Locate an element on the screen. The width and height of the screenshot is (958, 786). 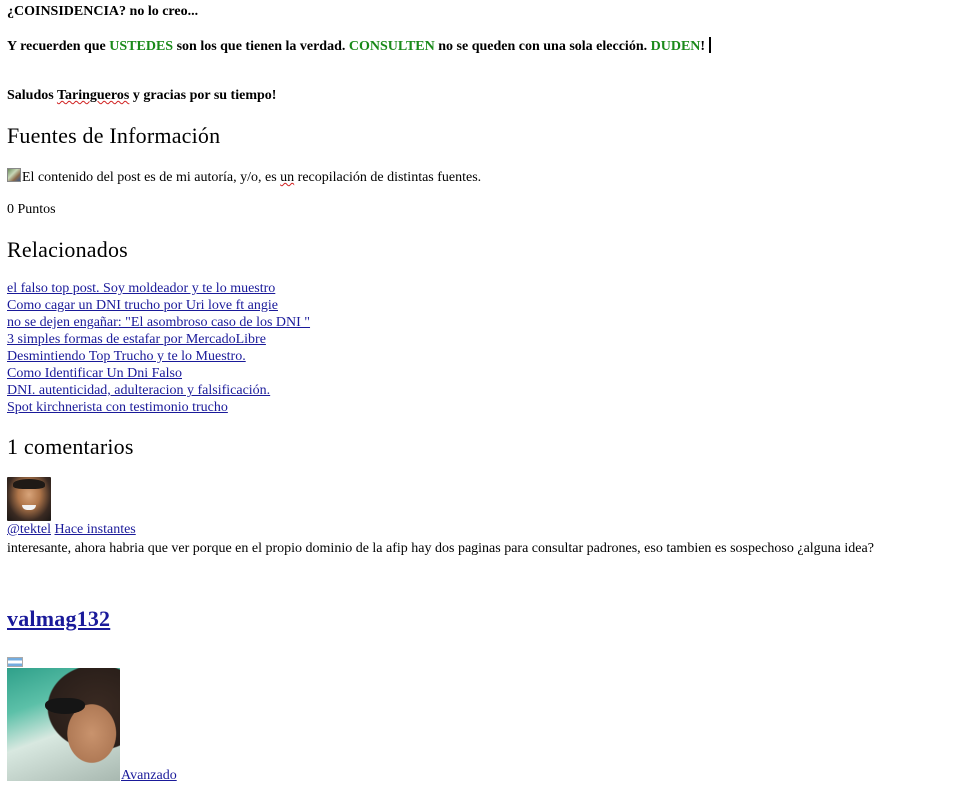
commenter-avatar is located at coordinates (29, 499).